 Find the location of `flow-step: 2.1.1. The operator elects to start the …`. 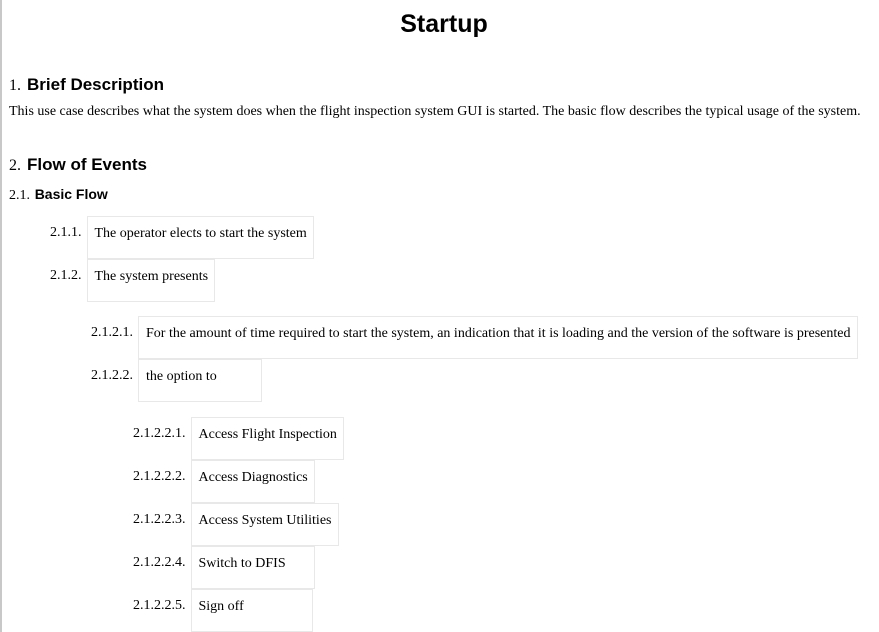

flow-step: 2.1.1. The operator elects to start the … is located at coordinates (182, 237).